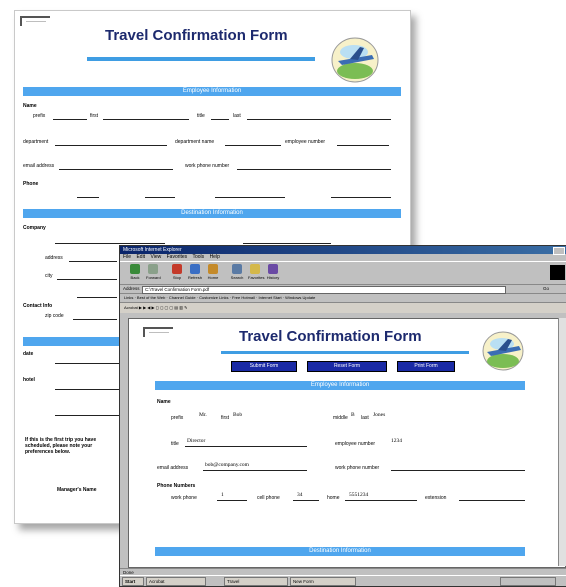 The width and height of the screenshot is (566, 587). Describe the element at coordinates (182, 297) in the screenshot. I see `link-item: Channel Guide` at that location.